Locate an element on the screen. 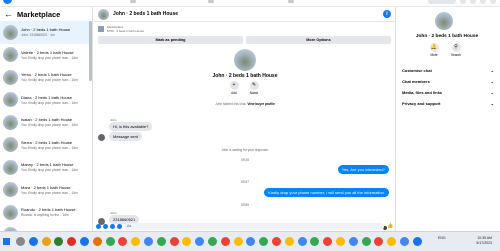  listing-title: $750 · 2 beds 1 bath House is located at coordinates (125, 31).